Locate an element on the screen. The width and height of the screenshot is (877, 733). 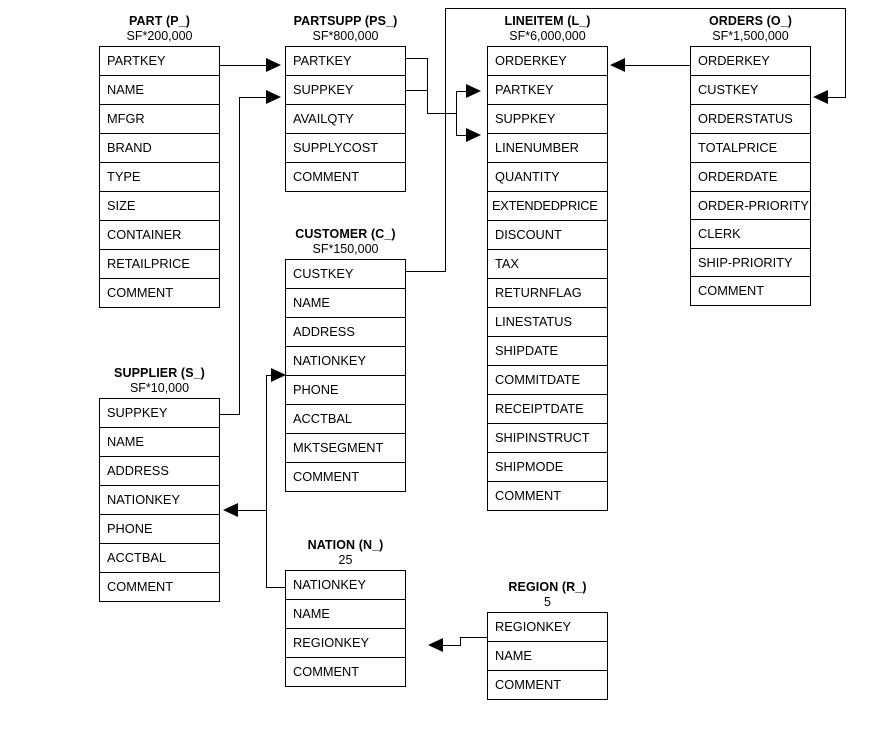
entity-supplier-cardinality: SF*10,000 is located at coordinates (159, 388).